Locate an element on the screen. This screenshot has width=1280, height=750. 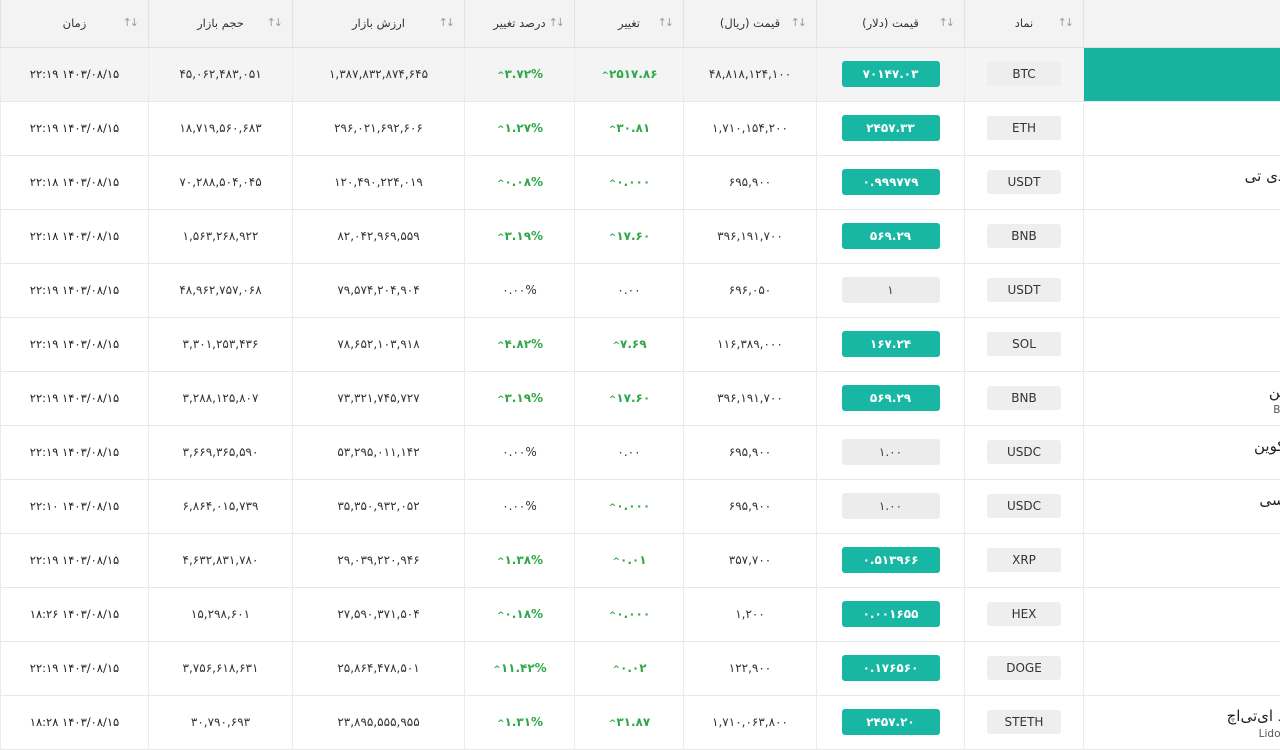
cell-price-rial: ۳۵۷,۷۰۰ is located at coordinates (750, 560).